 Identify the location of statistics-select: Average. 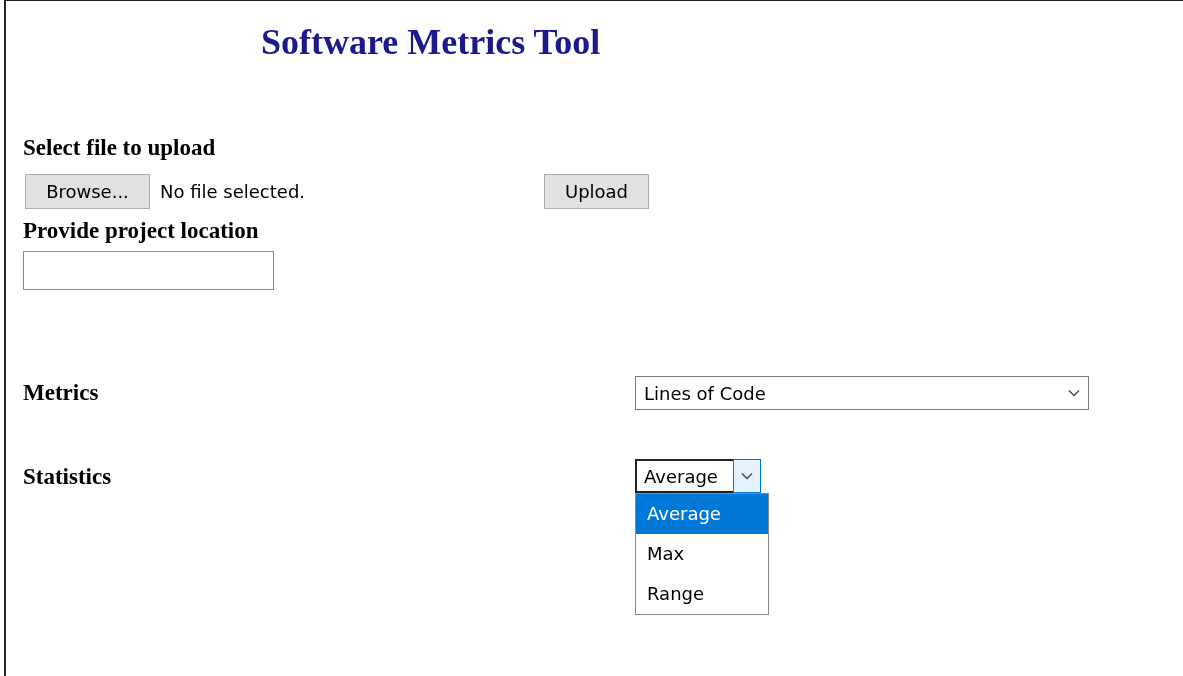
(698, 476).